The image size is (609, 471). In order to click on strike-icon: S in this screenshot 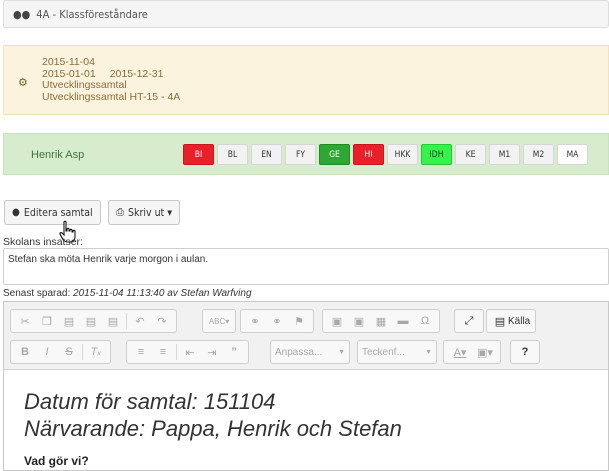, I will do `click(69, 352)`.